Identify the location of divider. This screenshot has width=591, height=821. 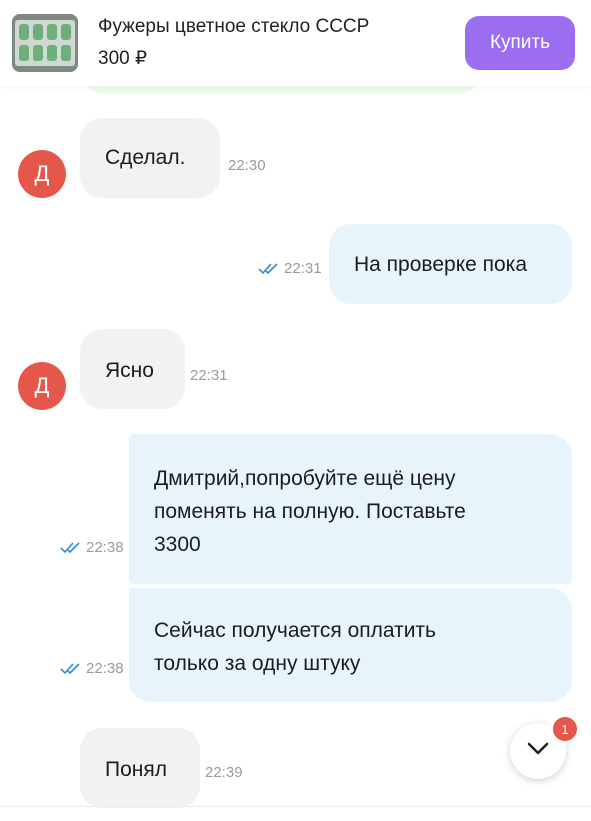
(295, 806).